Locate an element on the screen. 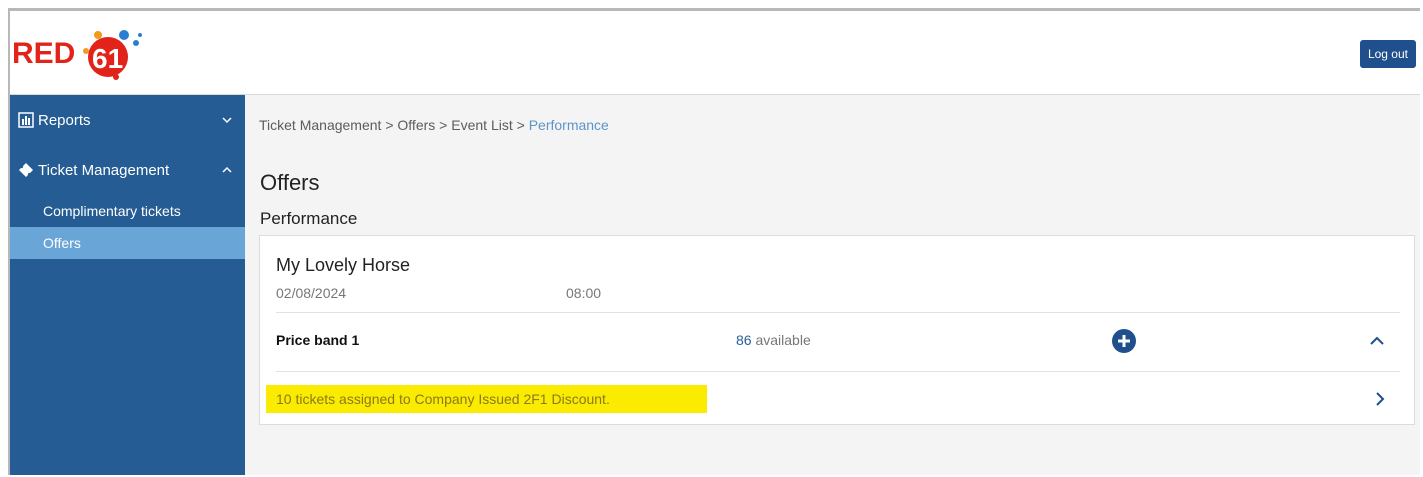 This screenshot has height=477, width=1423. available-count: 86 is located at coordinates (744, 340).